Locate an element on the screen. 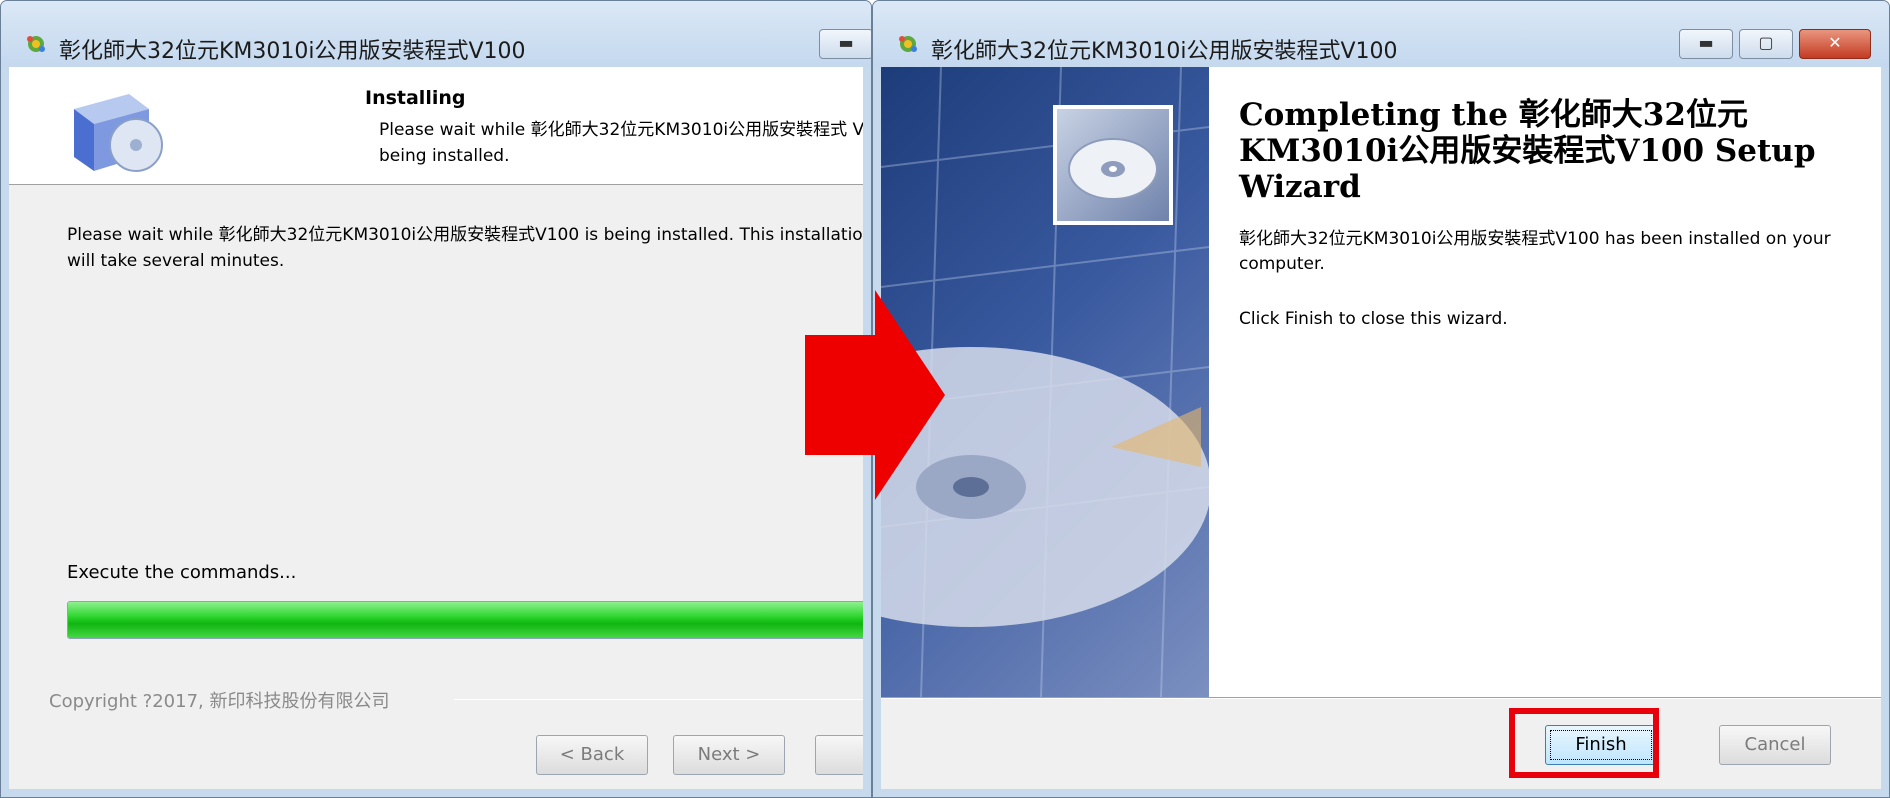  finish-highlight-box is located at coordinates (1584, 743).